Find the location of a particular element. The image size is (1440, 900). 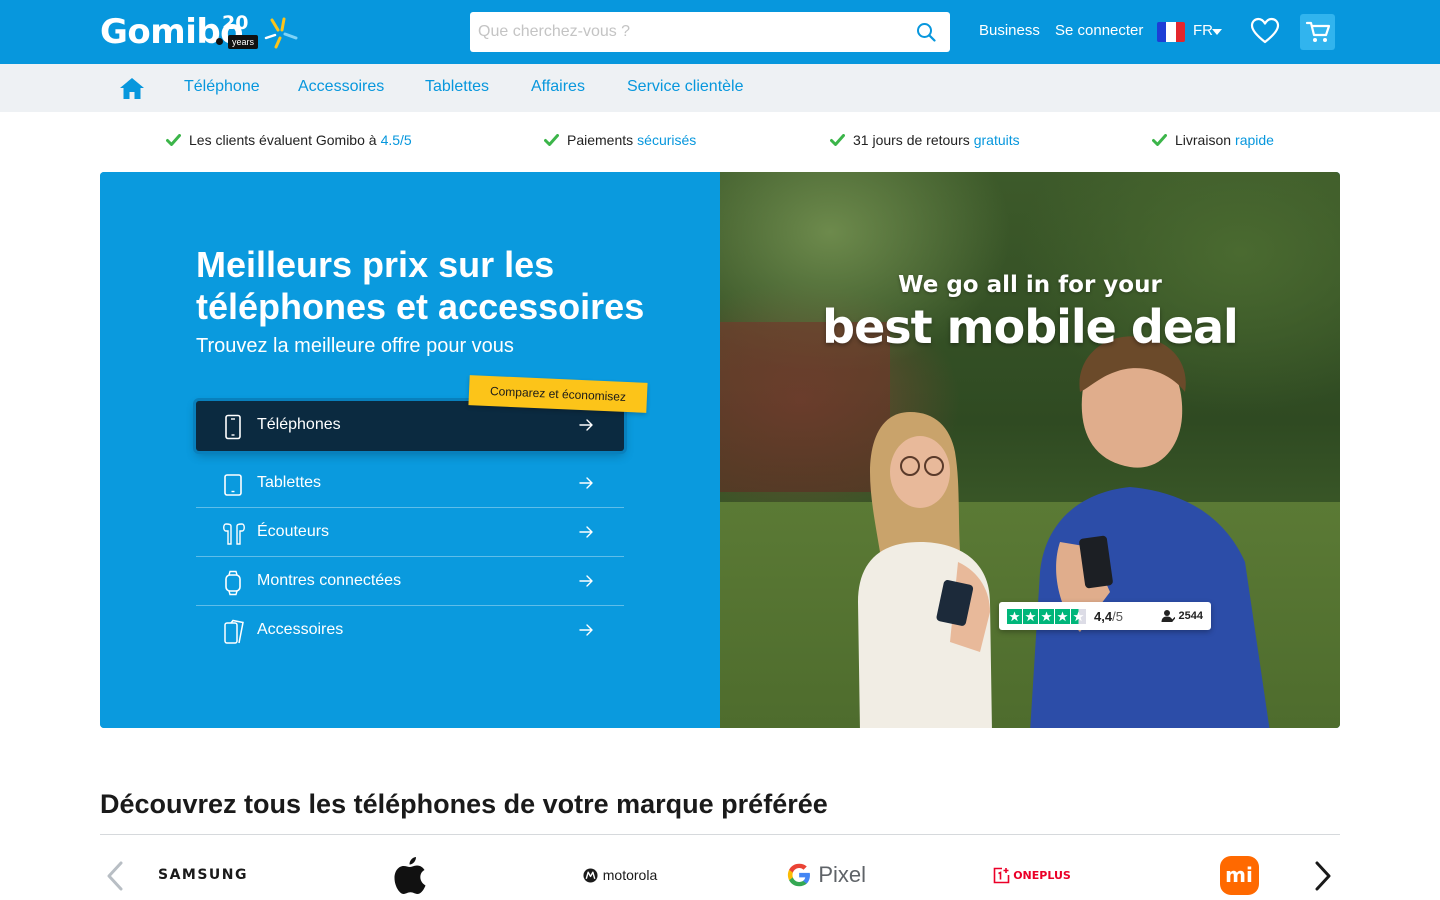

france-flag-icon is located at coordinates (1171, 32).